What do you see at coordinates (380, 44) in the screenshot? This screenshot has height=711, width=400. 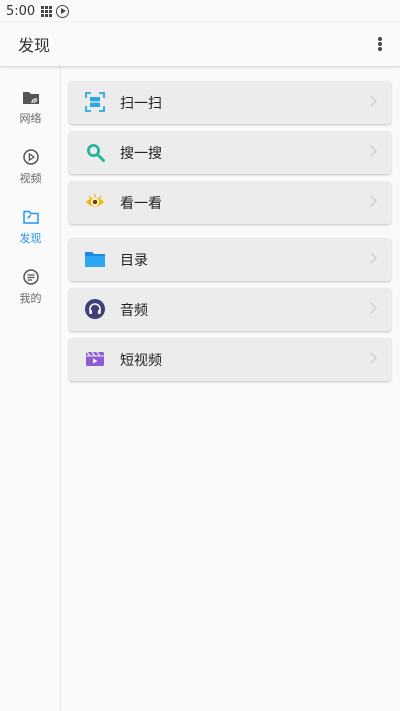 I see `more-options-icon` at bounding box center [380, 44].